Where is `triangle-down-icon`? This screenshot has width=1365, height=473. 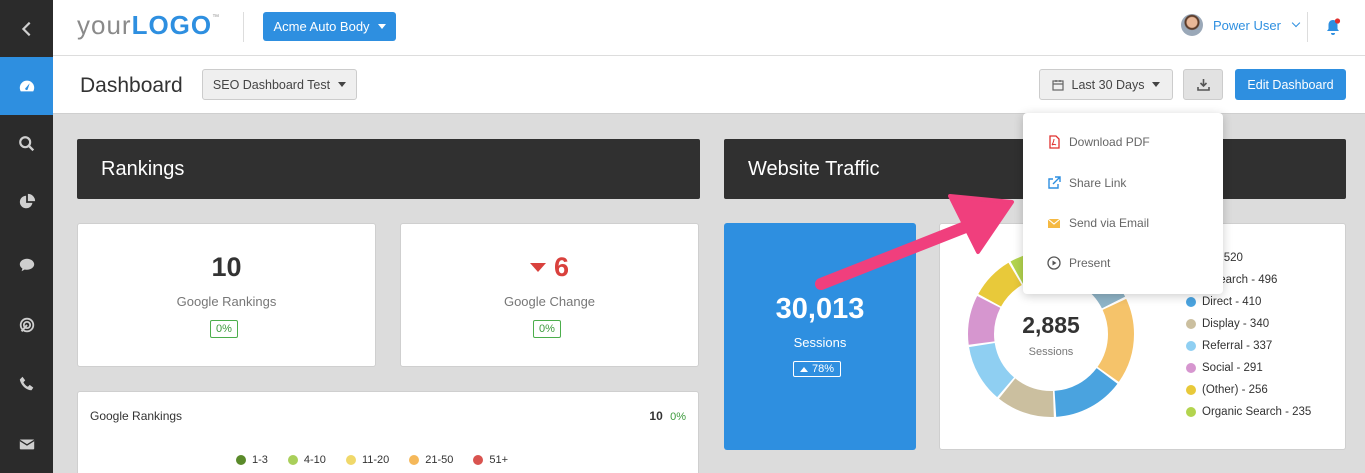
triangle-down-icon is located at coordinates (537, 267).